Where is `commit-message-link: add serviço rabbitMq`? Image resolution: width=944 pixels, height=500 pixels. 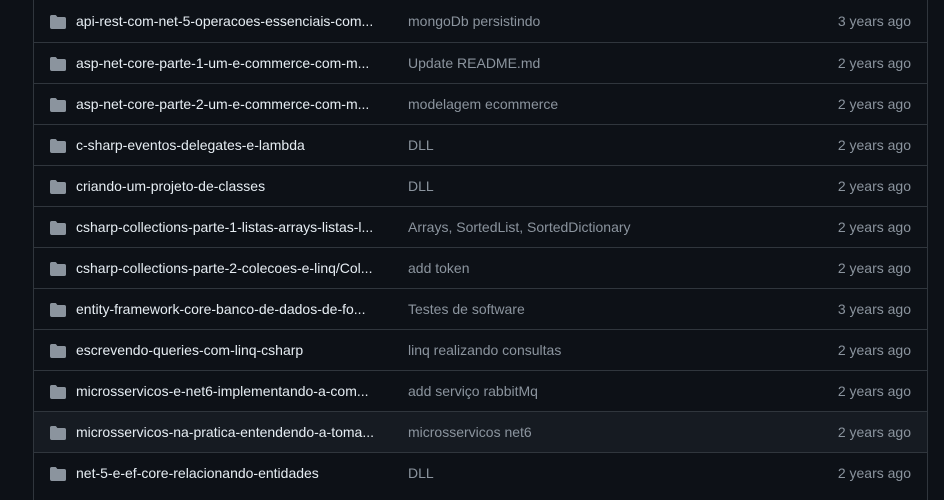
commit-message-link: add serviço rabbitMq is located at coordinates (588, 391).